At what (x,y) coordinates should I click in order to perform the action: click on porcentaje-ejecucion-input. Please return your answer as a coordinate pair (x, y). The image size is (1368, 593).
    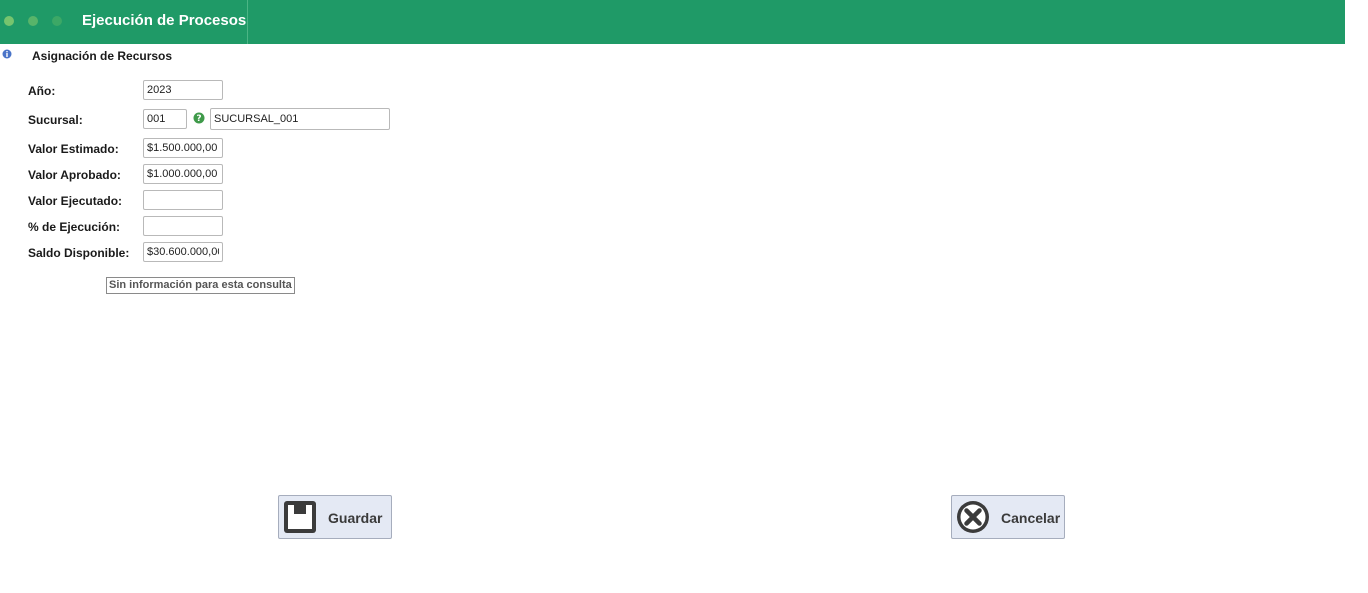
    Looking at the image, I should click on (183, 226).